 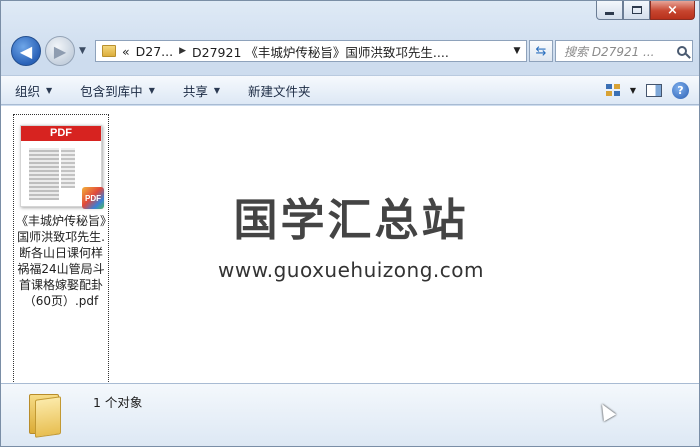 I want to click on pdf-thumbnail: PDF PDF, so click(x=62, y=167).